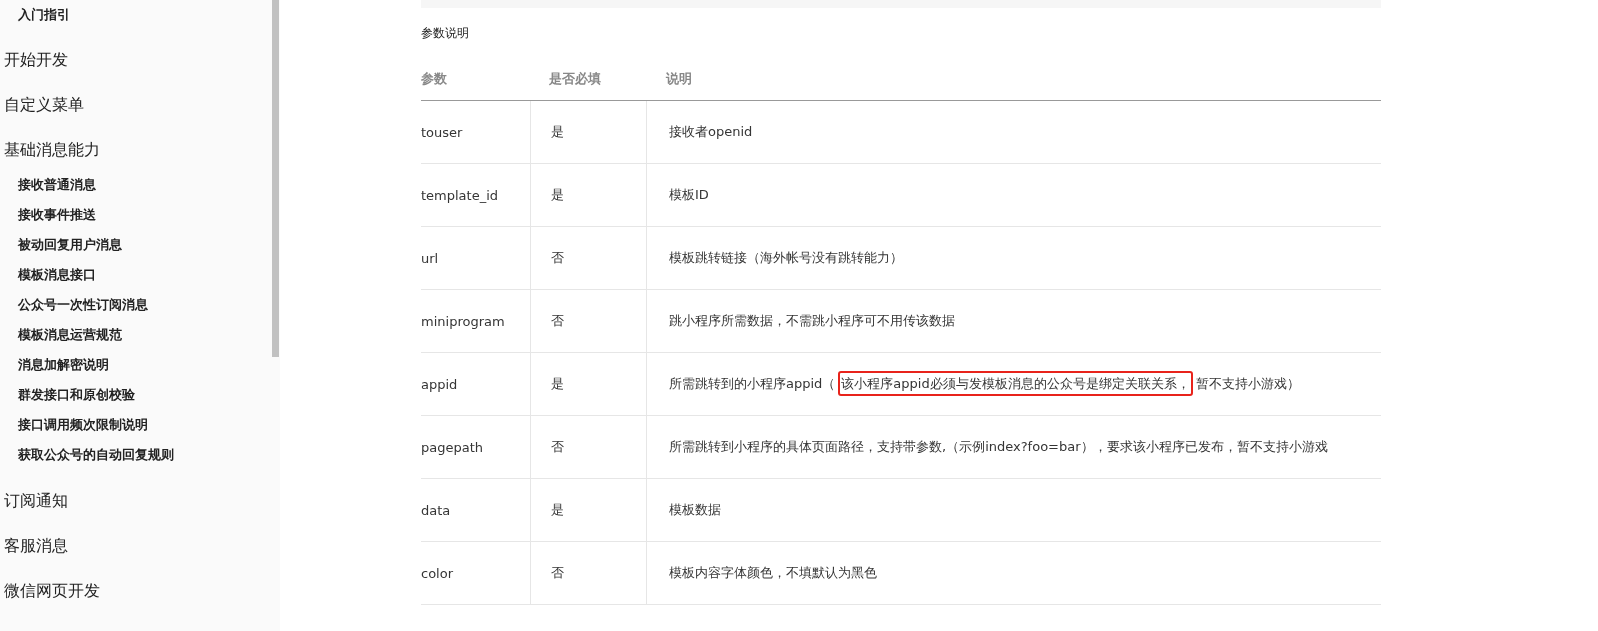 This screenshot has height=631, width=1598. Describe the element at coordinates (1013, 384) in the screenshot. I see `table-cell: 所需跳转到的小程序appid（ 该小程序appid必须与发模板消息的公众号是绑定关联关系， 暂不支持小游戏）` at that location.